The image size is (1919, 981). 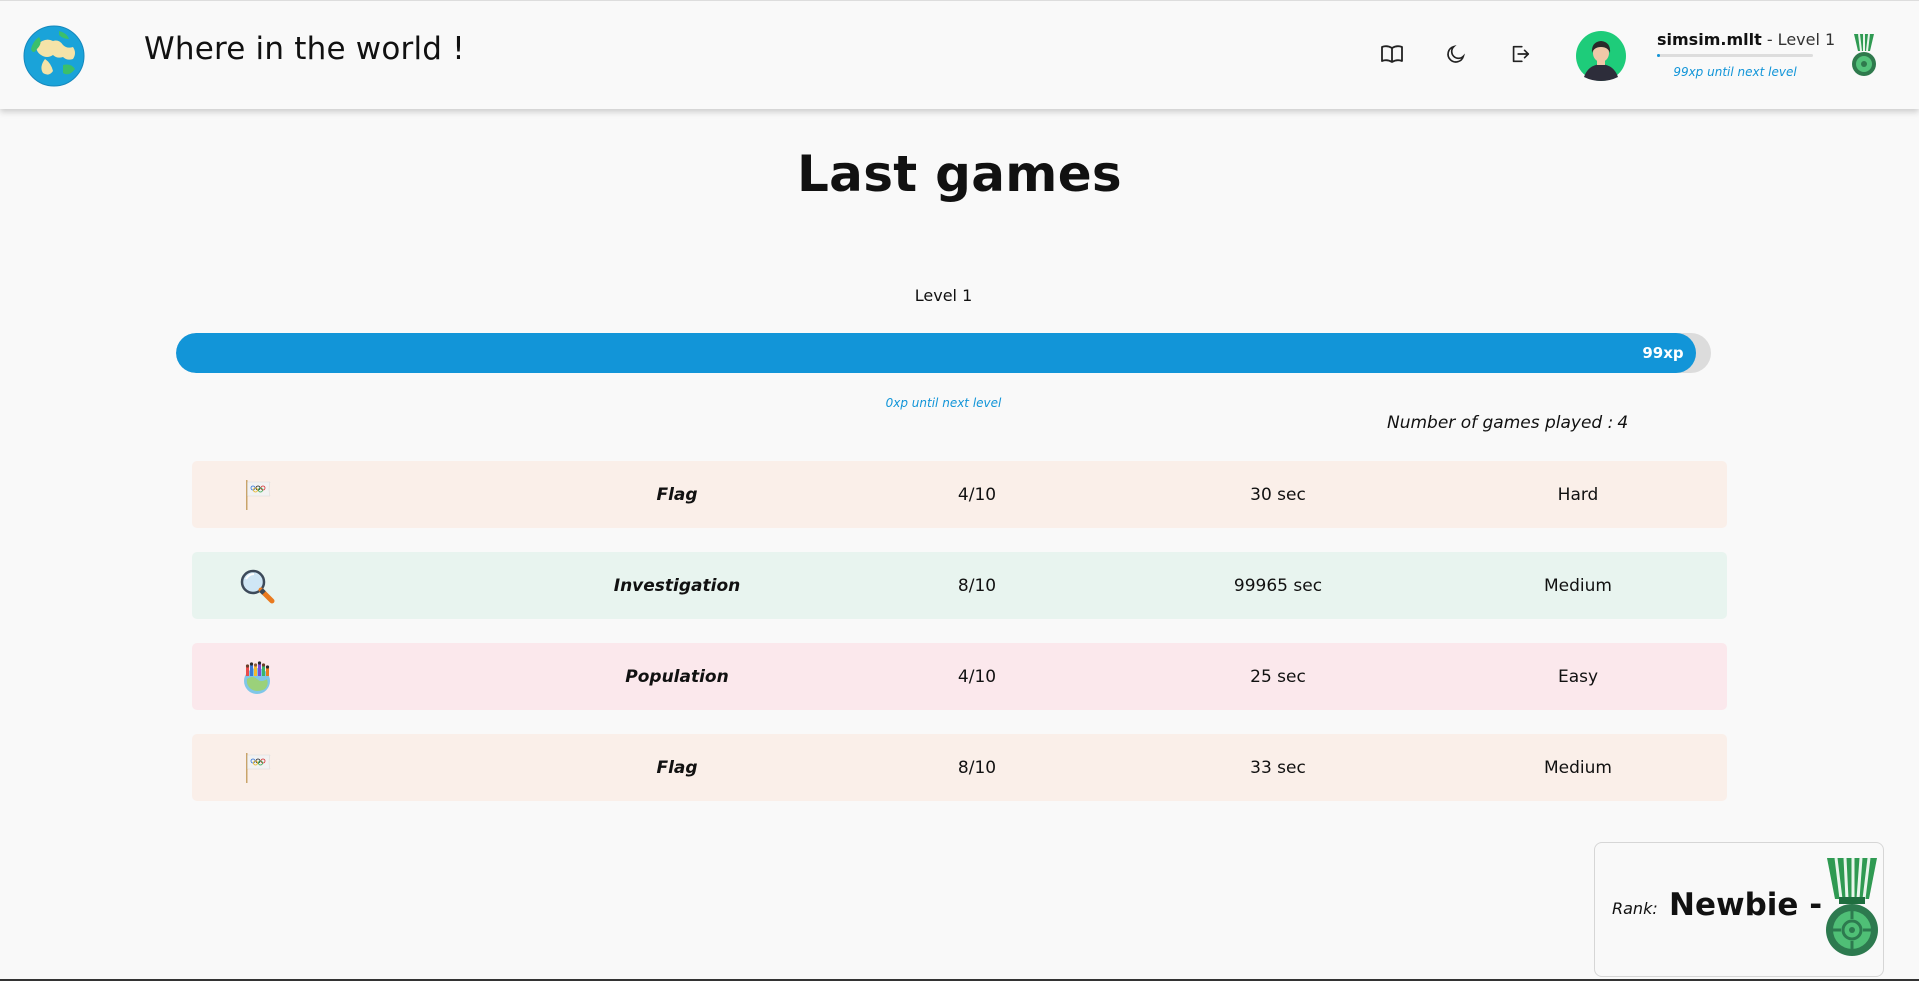 I want to click on xp-progress-fill: 99xp, so click(x=936, y=353).